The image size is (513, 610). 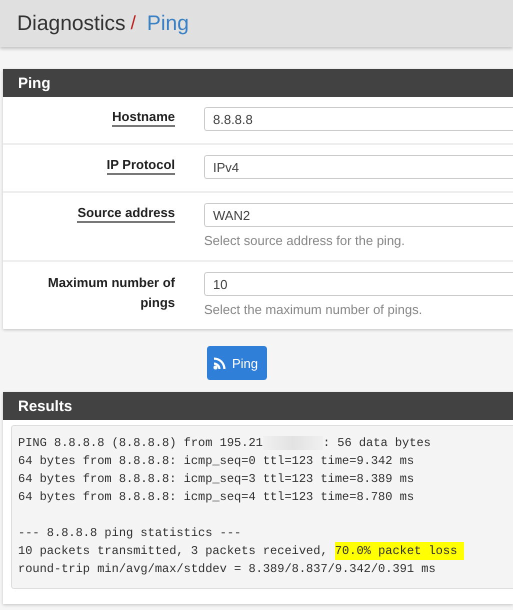 I want to click on page-title: Ping, so click(x=167, y=24).